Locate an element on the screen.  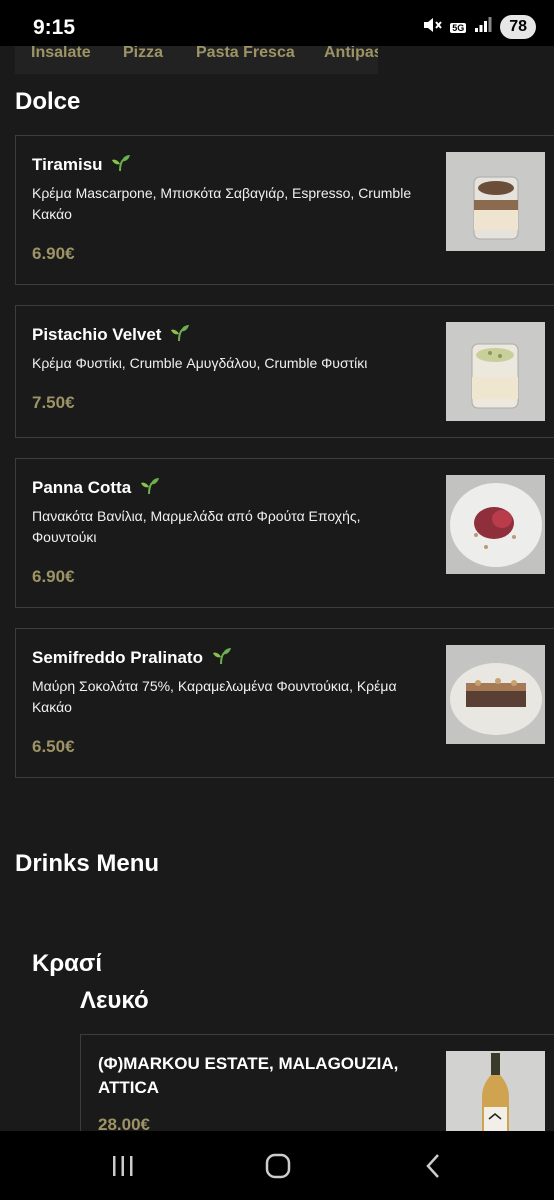
menu-item-name: Tiramisu is located at coordinates (67, 164).